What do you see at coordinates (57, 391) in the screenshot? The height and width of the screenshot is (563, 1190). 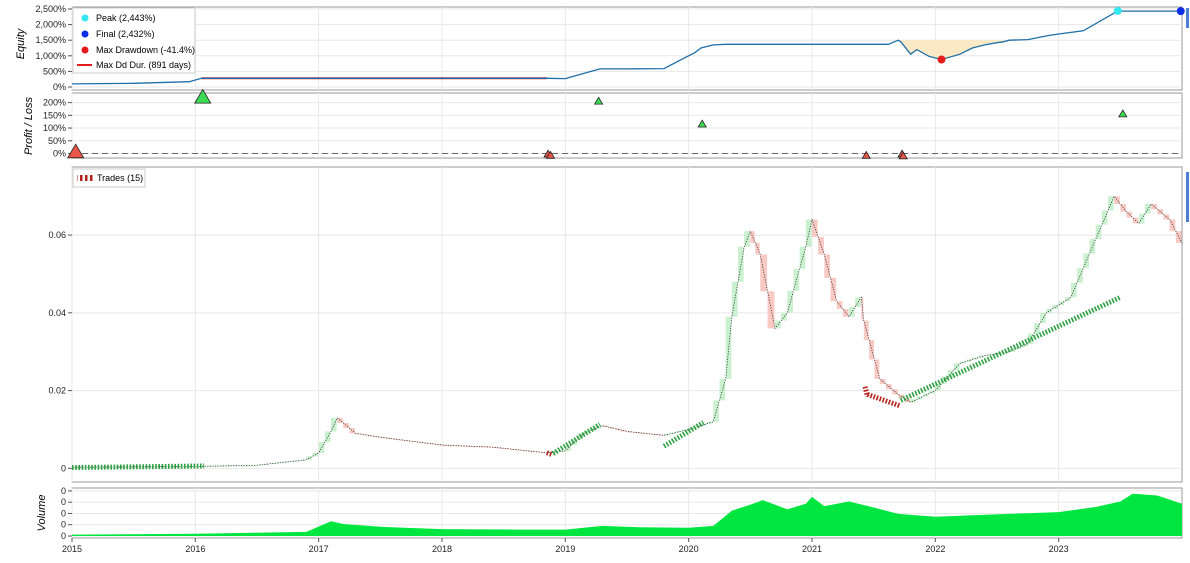 I see `y-tick-label: 0.02` at bounding box center [57, 391].